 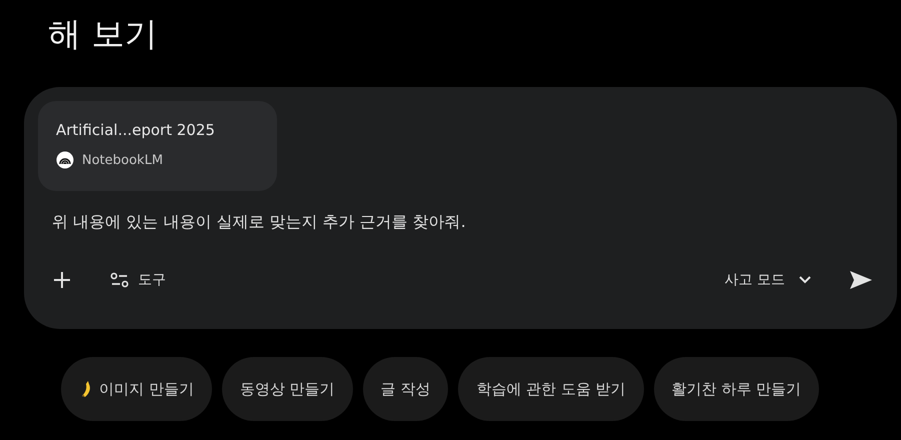 I want to click on mode-dropdown: 사고 모드, so click(x=767, y=280).